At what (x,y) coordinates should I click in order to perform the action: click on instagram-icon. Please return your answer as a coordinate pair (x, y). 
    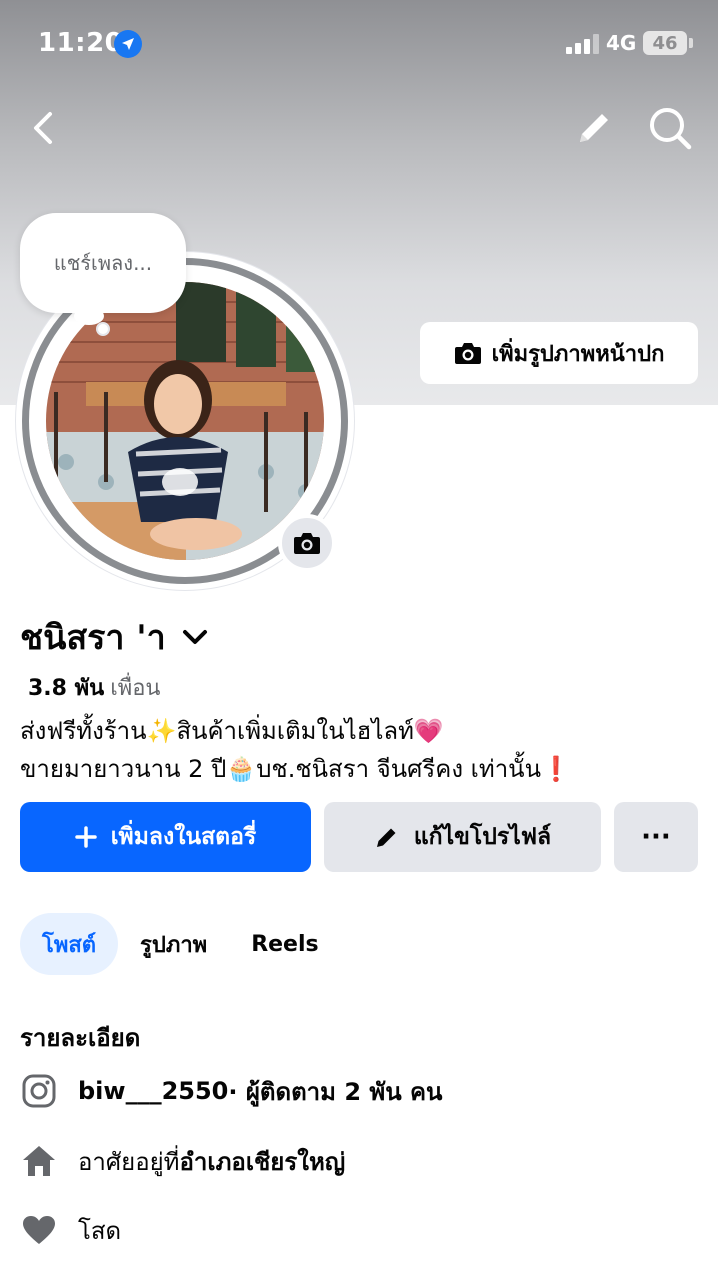
    Looking at the image, I should click on (39, 1091).